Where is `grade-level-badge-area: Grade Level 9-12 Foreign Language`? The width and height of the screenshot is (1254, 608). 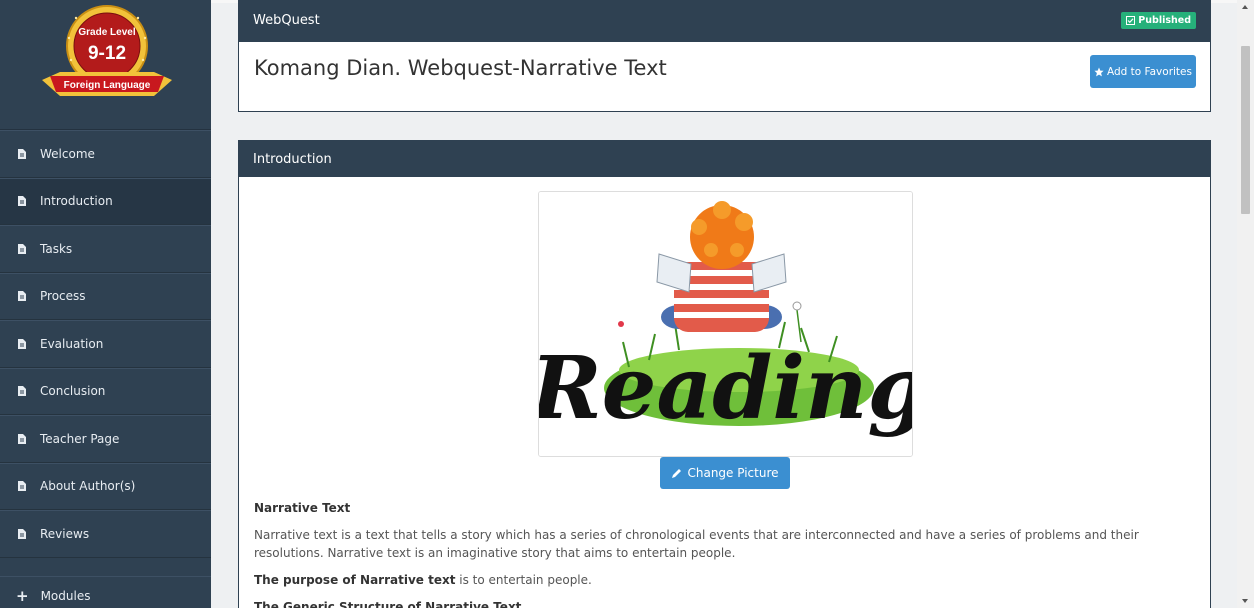 grade-level-badge-area: Grade Level 9-12 Foreign Language is located at coordinates (105, 65).